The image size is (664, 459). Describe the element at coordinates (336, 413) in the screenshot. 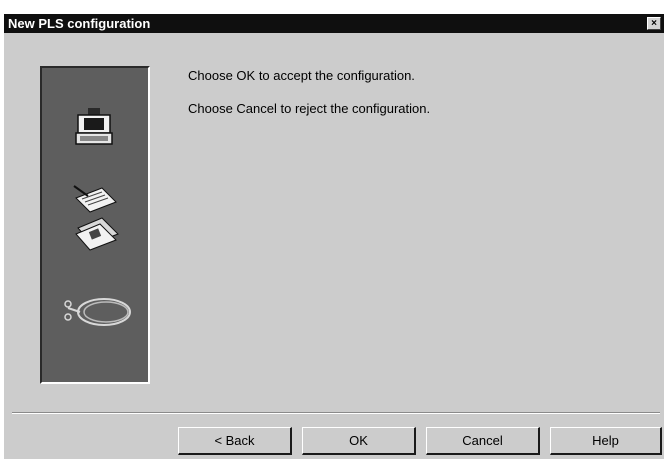

I see `button-separator` at that location.